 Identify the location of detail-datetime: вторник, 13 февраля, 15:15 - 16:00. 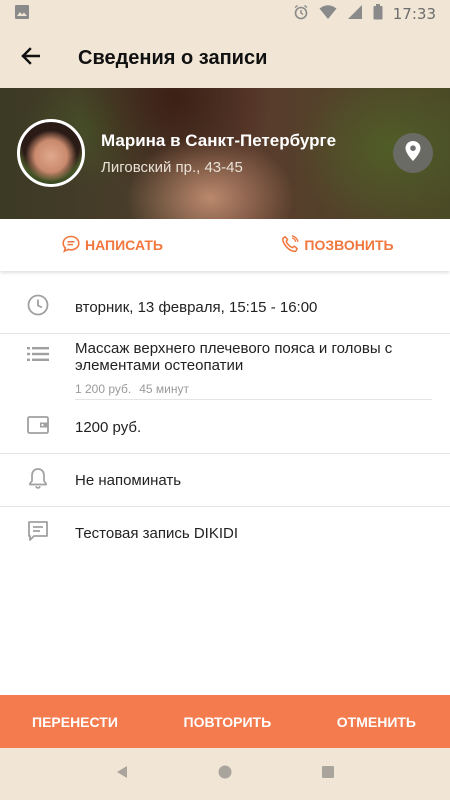
(225, 307).